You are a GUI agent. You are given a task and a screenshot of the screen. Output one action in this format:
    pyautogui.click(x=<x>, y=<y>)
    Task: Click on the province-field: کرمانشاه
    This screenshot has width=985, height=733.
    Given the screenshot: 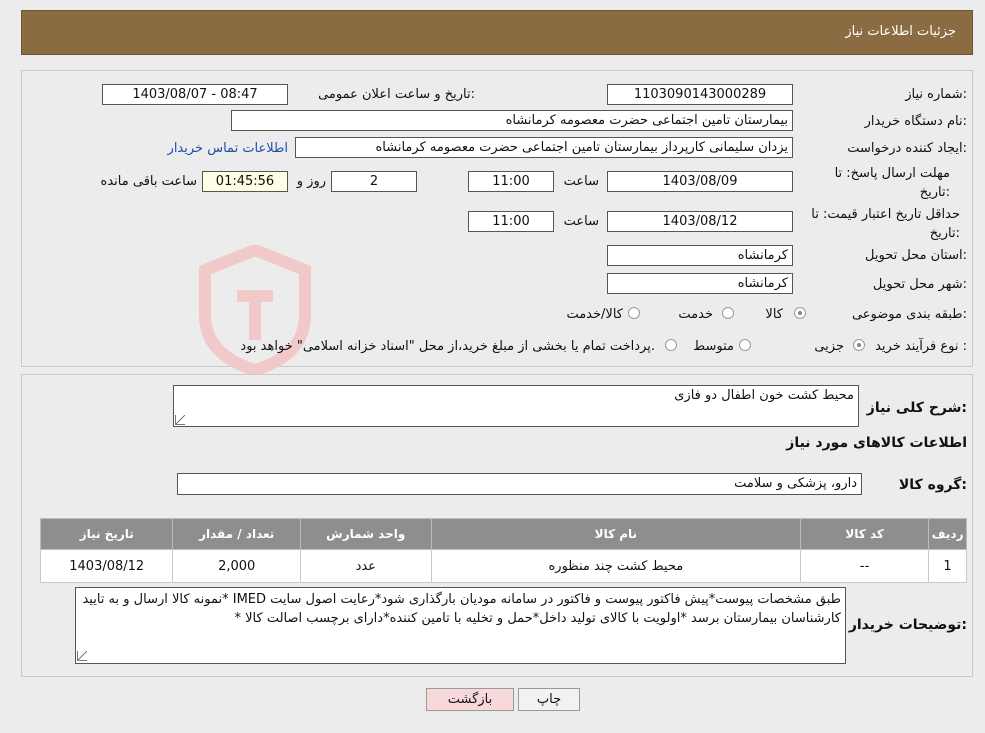 What is the action you would take?
    pyautogui.click(x=700, y=255)
    